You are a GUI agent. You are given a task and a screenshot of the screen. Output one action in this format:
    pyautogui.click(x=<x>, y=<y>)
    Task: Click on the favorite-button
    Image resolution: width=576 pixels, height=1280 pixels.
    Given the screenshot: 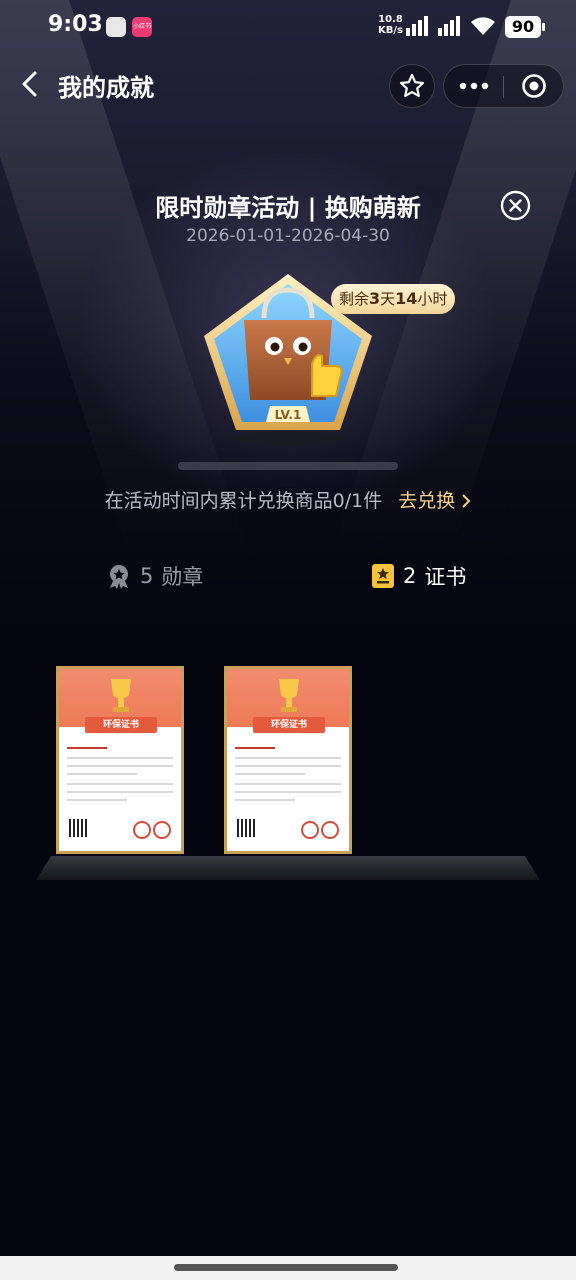 What is the action you would take?
    pyautogui.click(x=412, y=86)
    